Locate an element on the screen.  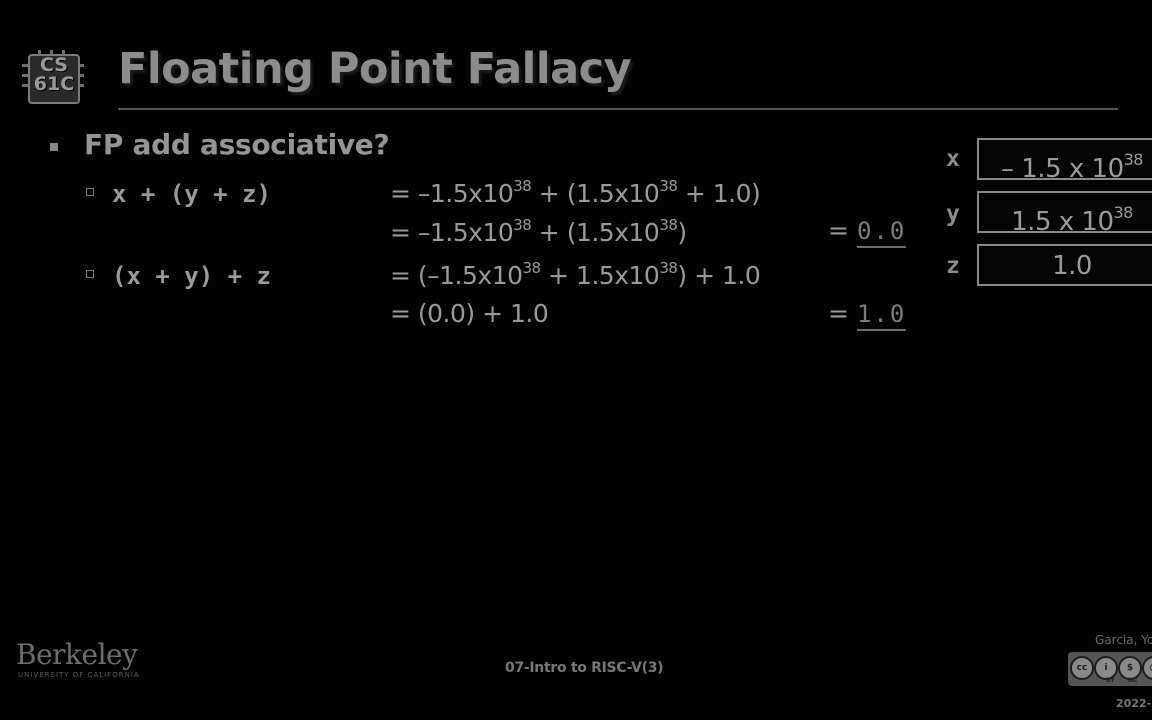
case2-line2: = (0.0) + 1.0 is located at coordinates (469, 313).